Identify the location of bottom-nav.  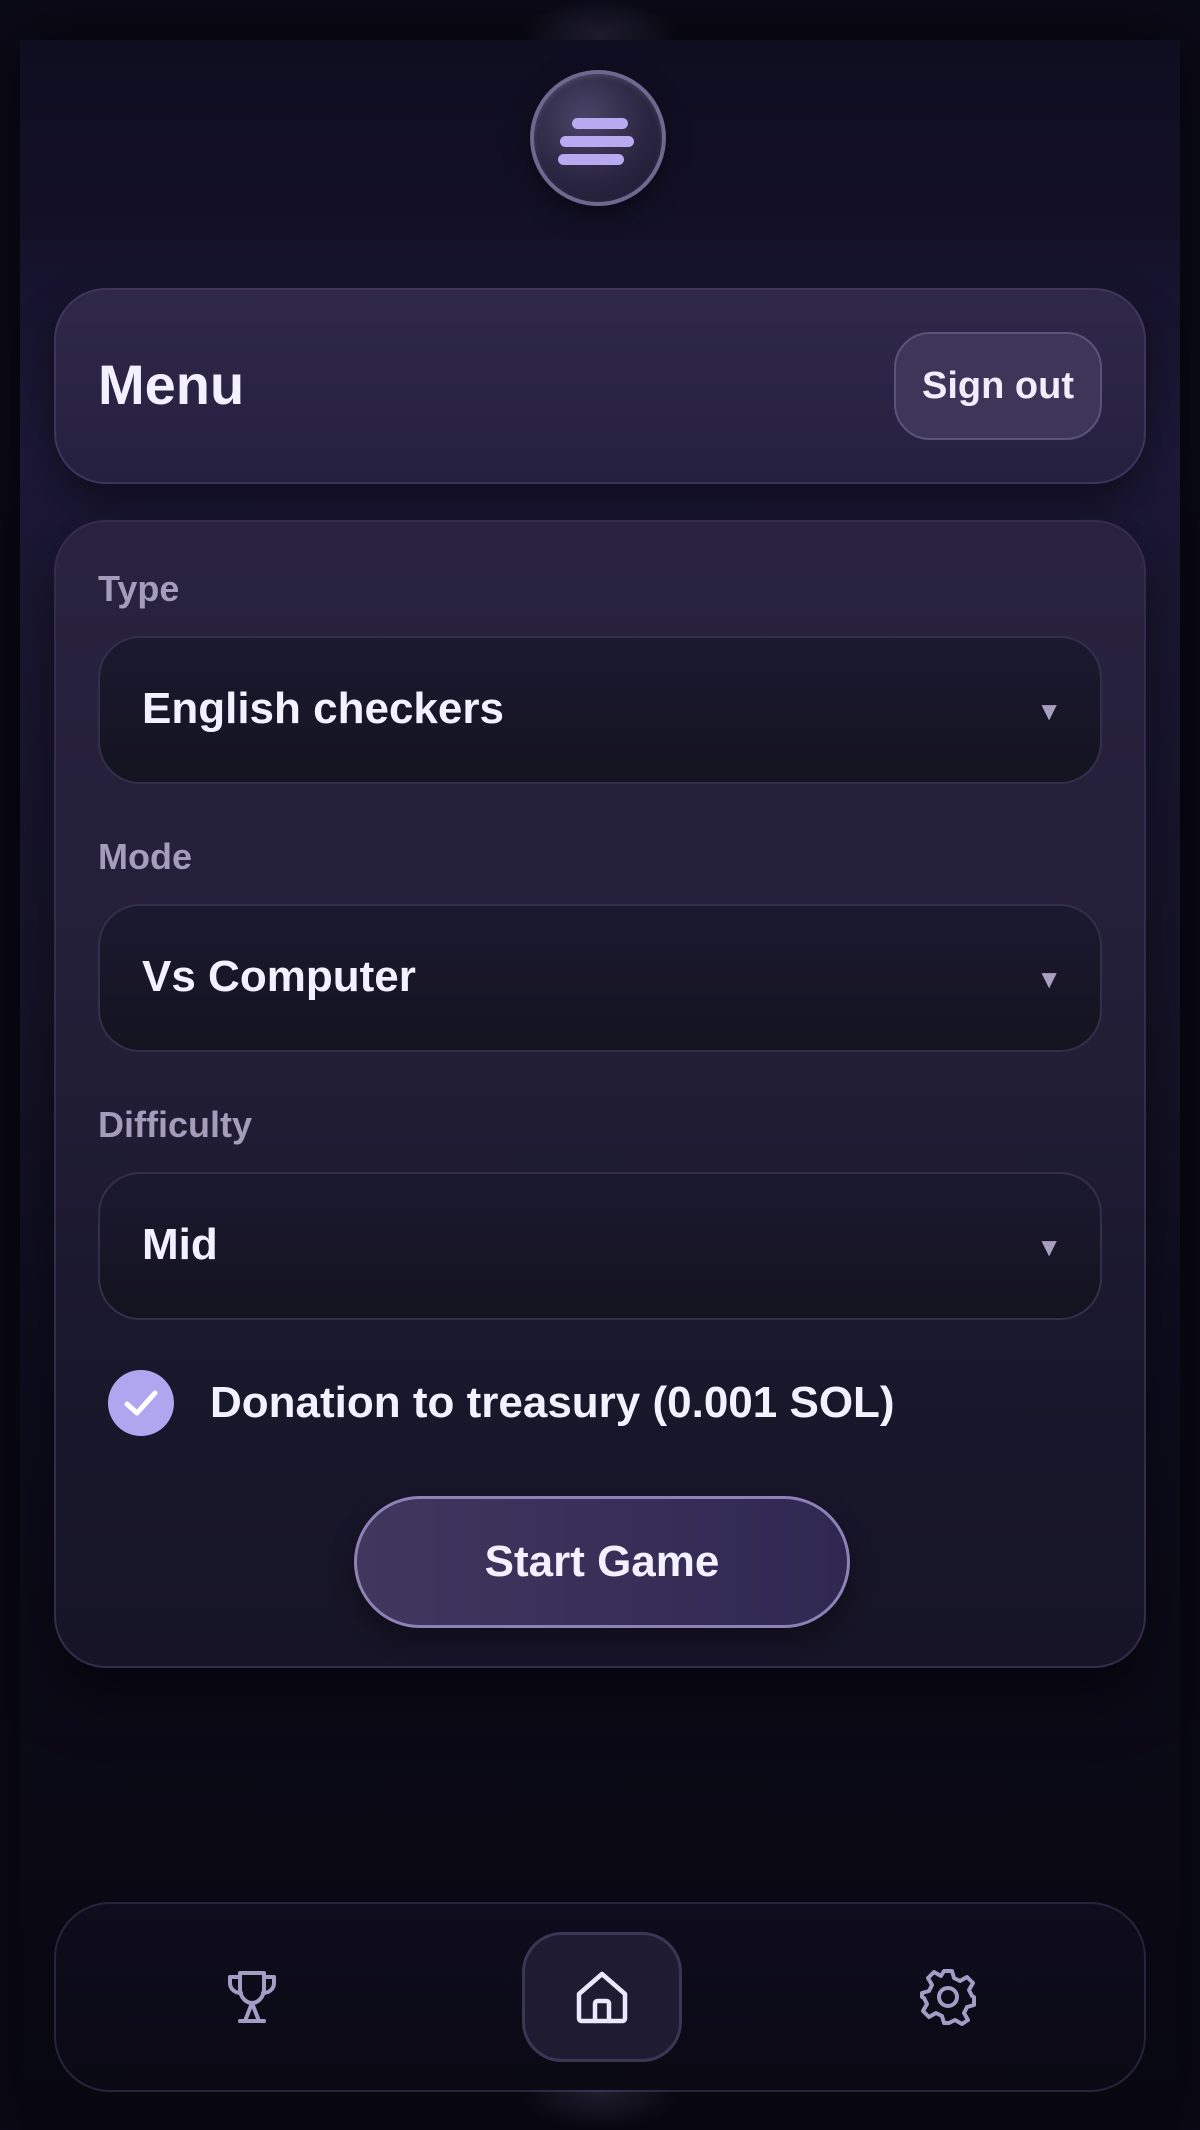
(600, 1997).